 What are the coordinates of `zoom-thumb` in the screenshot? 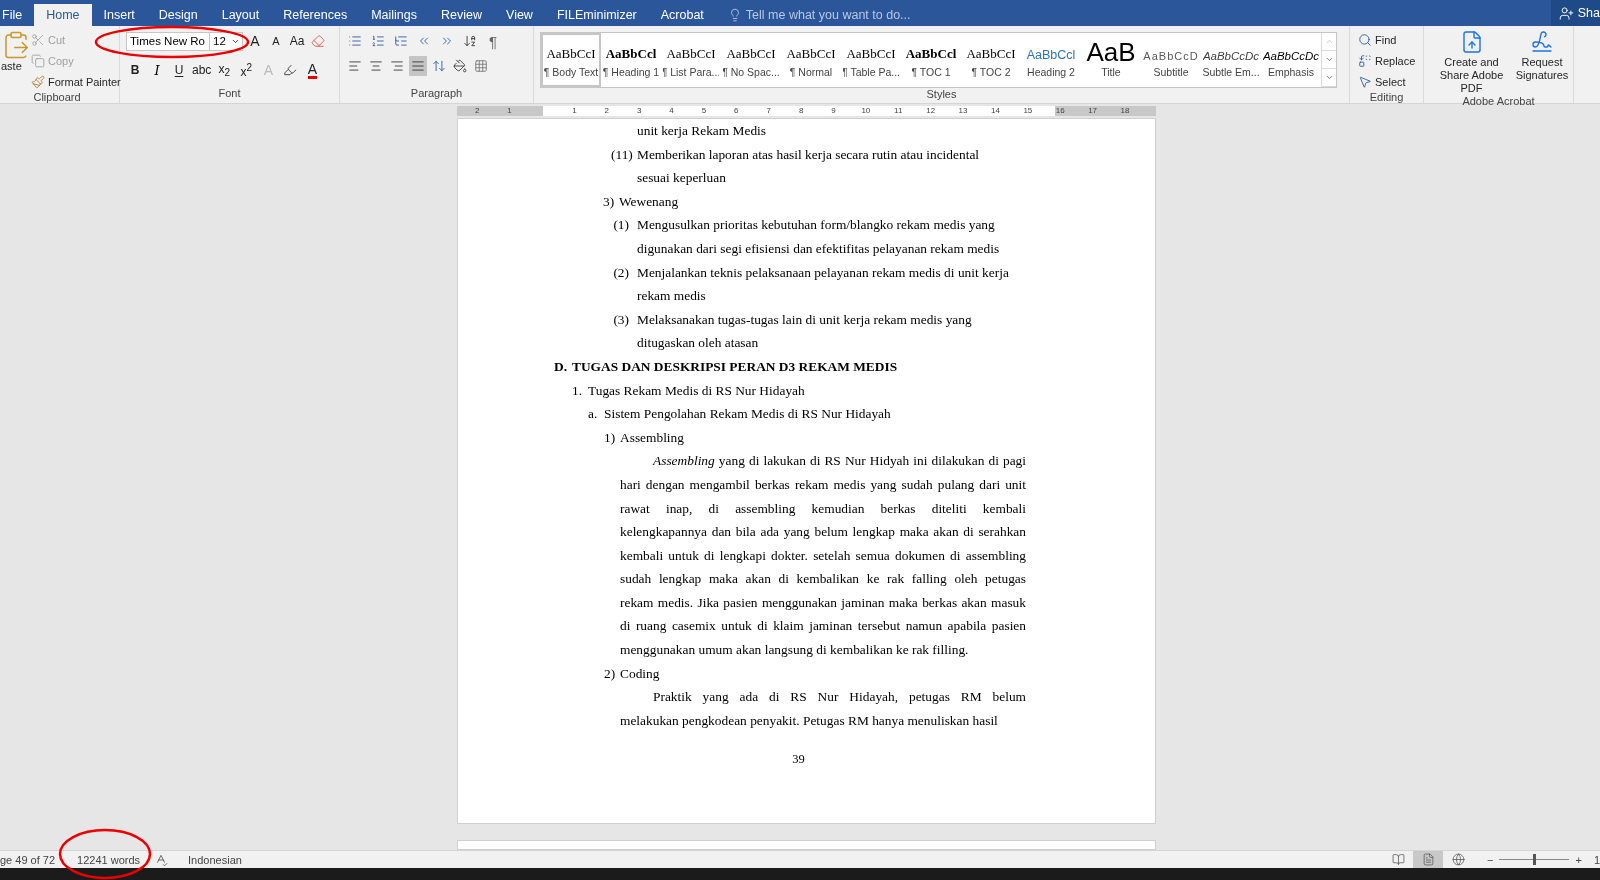 It's located at (1535, 859).